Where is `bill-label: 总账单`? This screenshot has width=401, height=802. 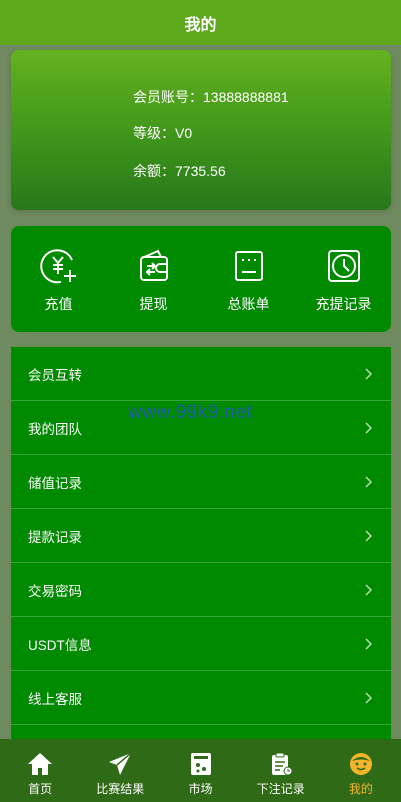 bill-label: 总账单 is located at coordinates (248, 304).